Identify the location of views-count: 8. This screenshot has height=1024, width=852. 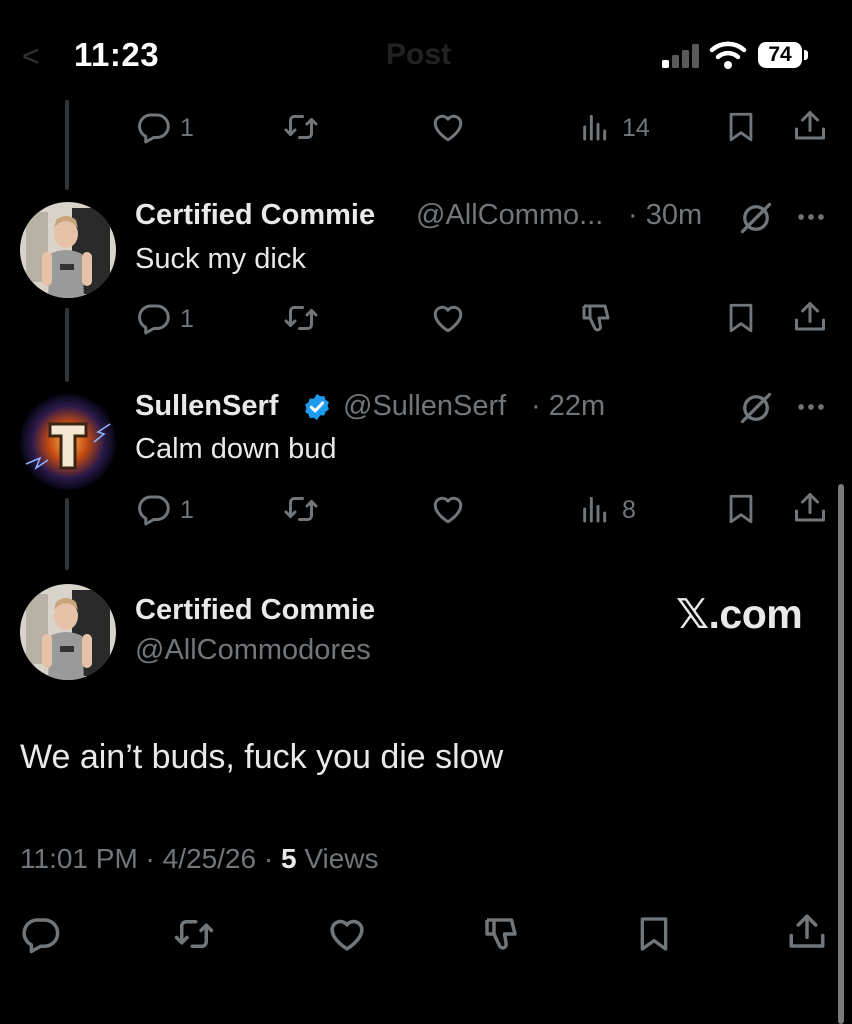
(629, 510).